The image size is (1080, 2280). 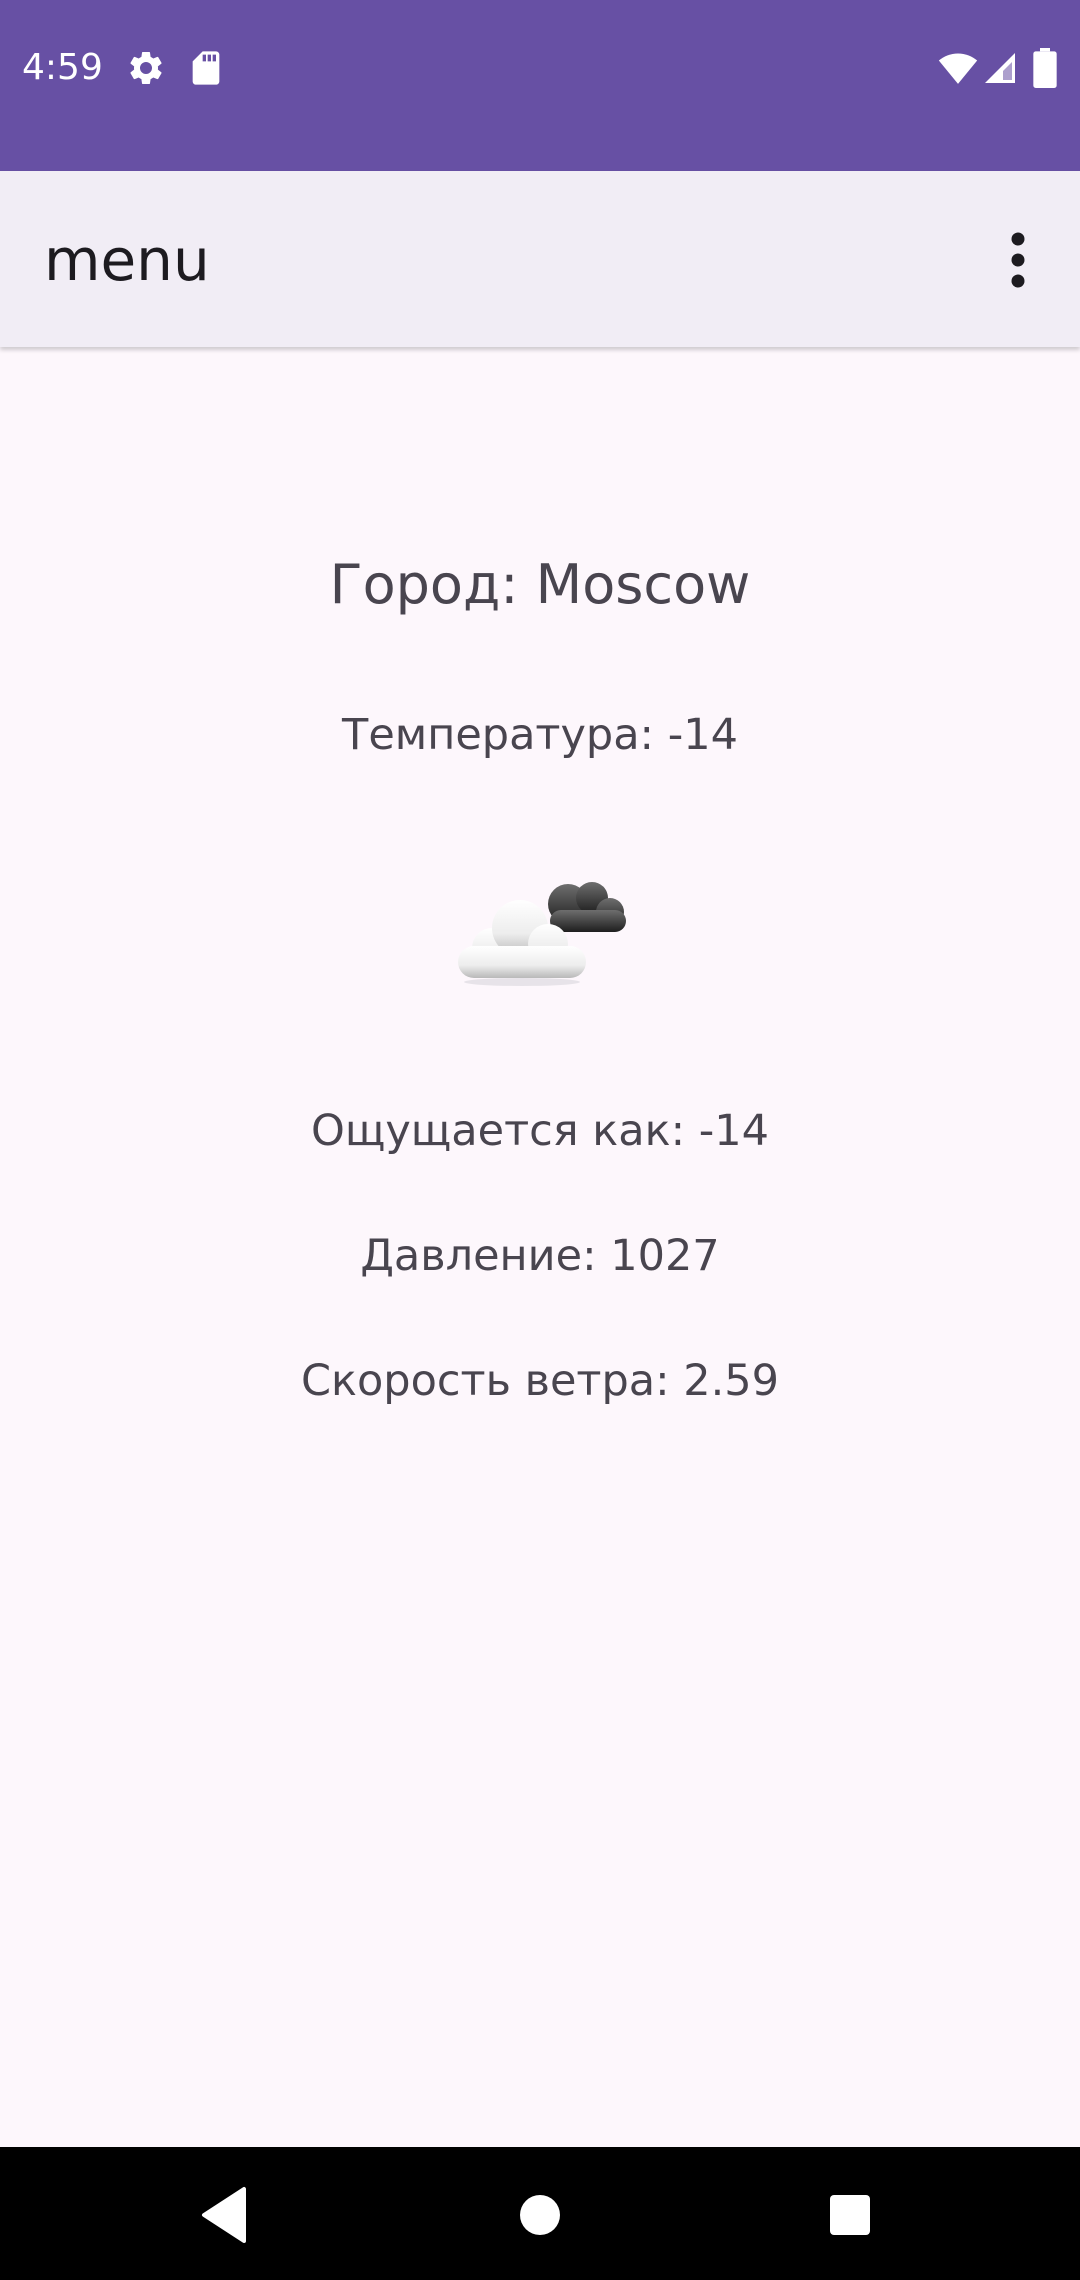 I want to click on battery-icon, so click(x=1045, y=68).